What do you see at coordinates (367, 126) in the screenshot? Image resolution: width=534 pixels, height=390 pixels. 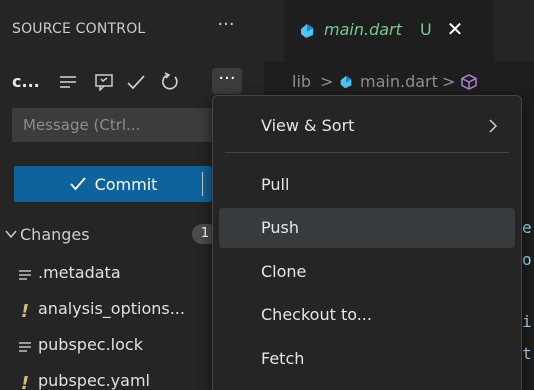 I see `menu-item-view-sort: View & Sort` at bounding box center [367, 126].